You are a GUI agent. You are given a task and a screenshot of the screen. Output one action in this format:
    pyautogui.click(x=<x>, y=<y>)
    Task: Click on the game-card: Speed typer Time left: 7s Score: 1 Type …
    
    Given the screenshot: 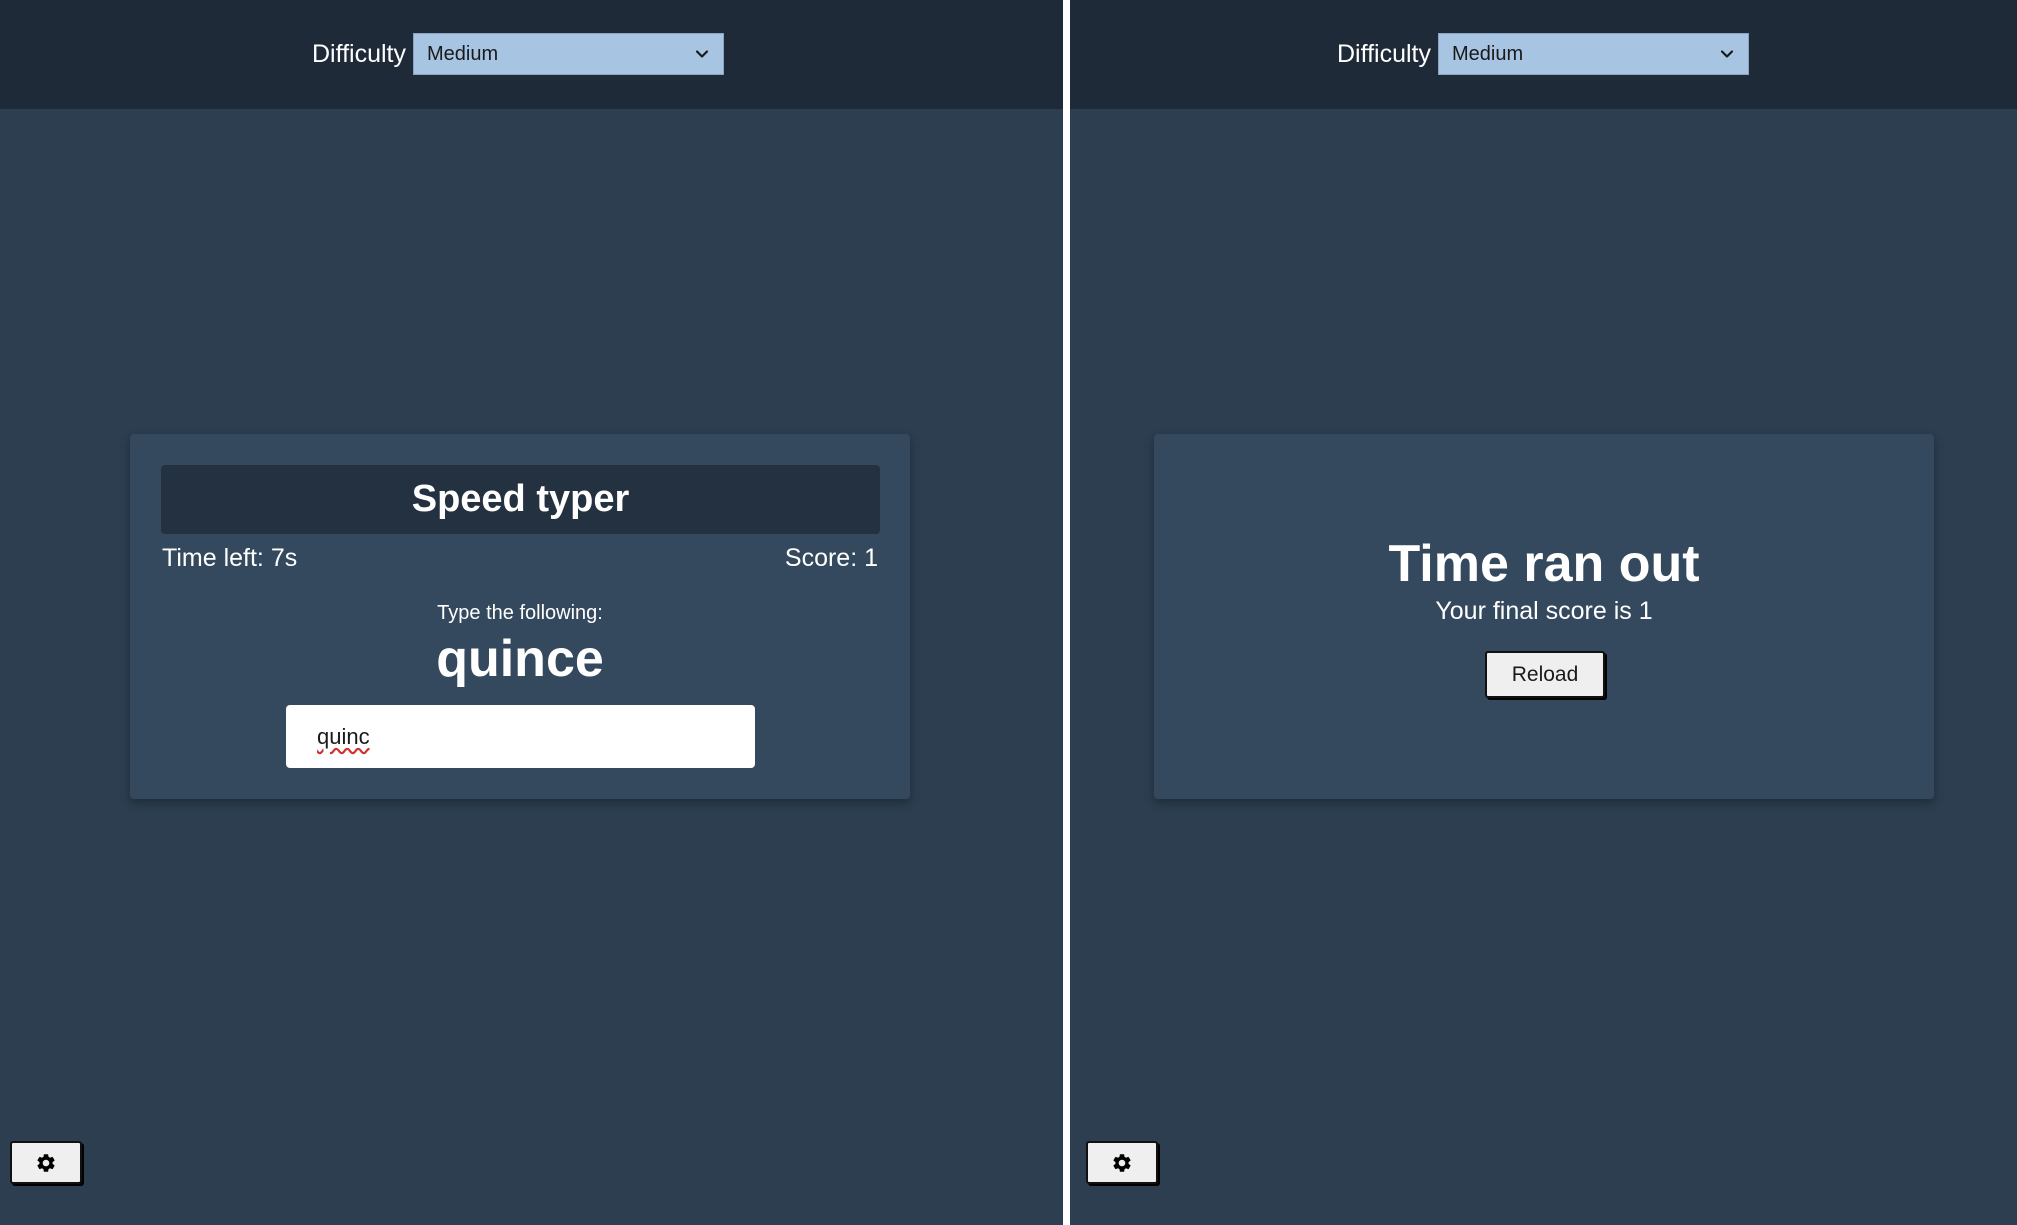 What is the action you would take?
    pyautogui.click(x=520, y=616)
    